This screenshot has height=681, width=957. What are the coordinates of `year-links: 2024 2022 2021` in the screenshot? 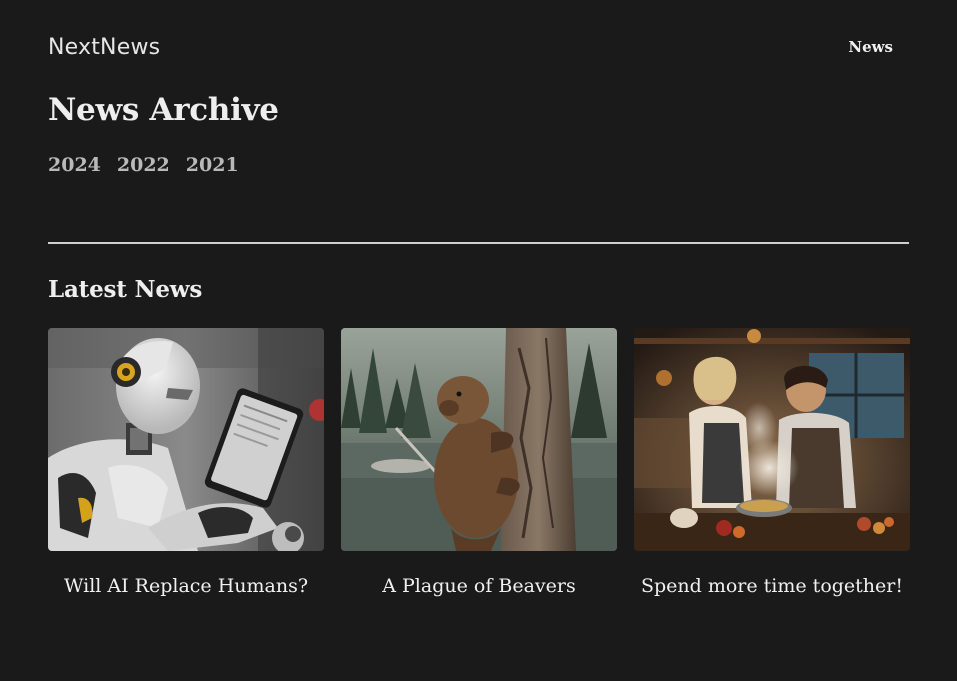 It's located at (143, 165).